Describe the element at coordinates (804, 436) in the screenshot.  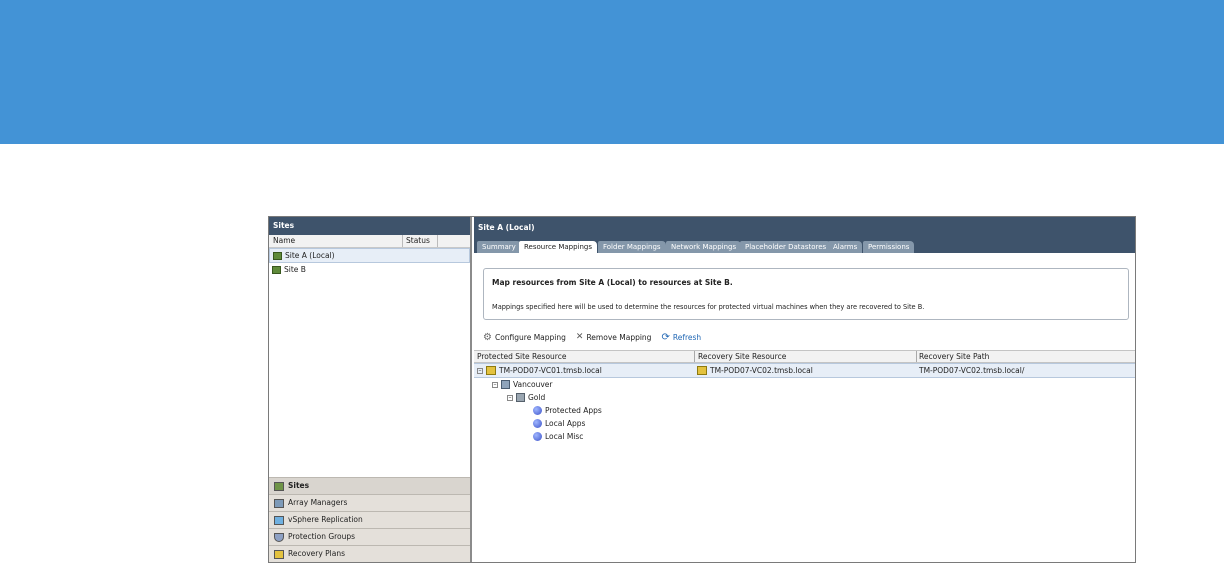
I see `tree-node-local-misc: Local Misc` at that location.